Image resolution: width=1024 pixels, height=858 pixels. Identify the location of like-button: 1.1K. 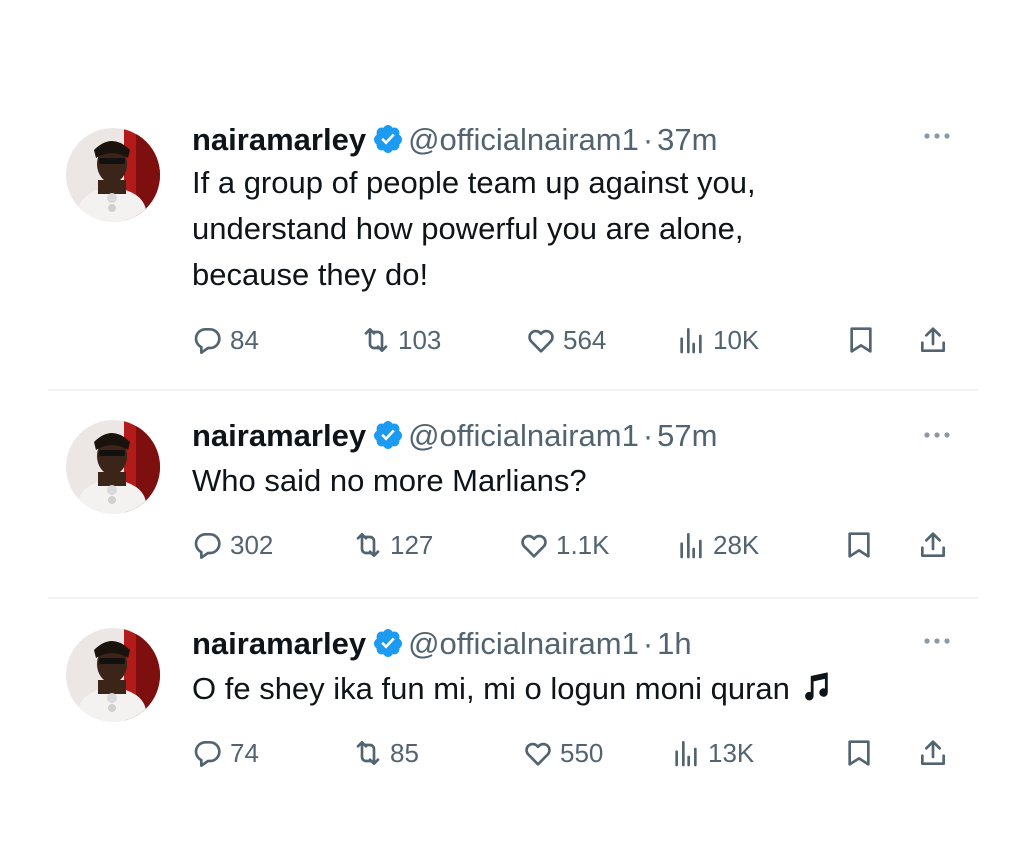
(564, 545).